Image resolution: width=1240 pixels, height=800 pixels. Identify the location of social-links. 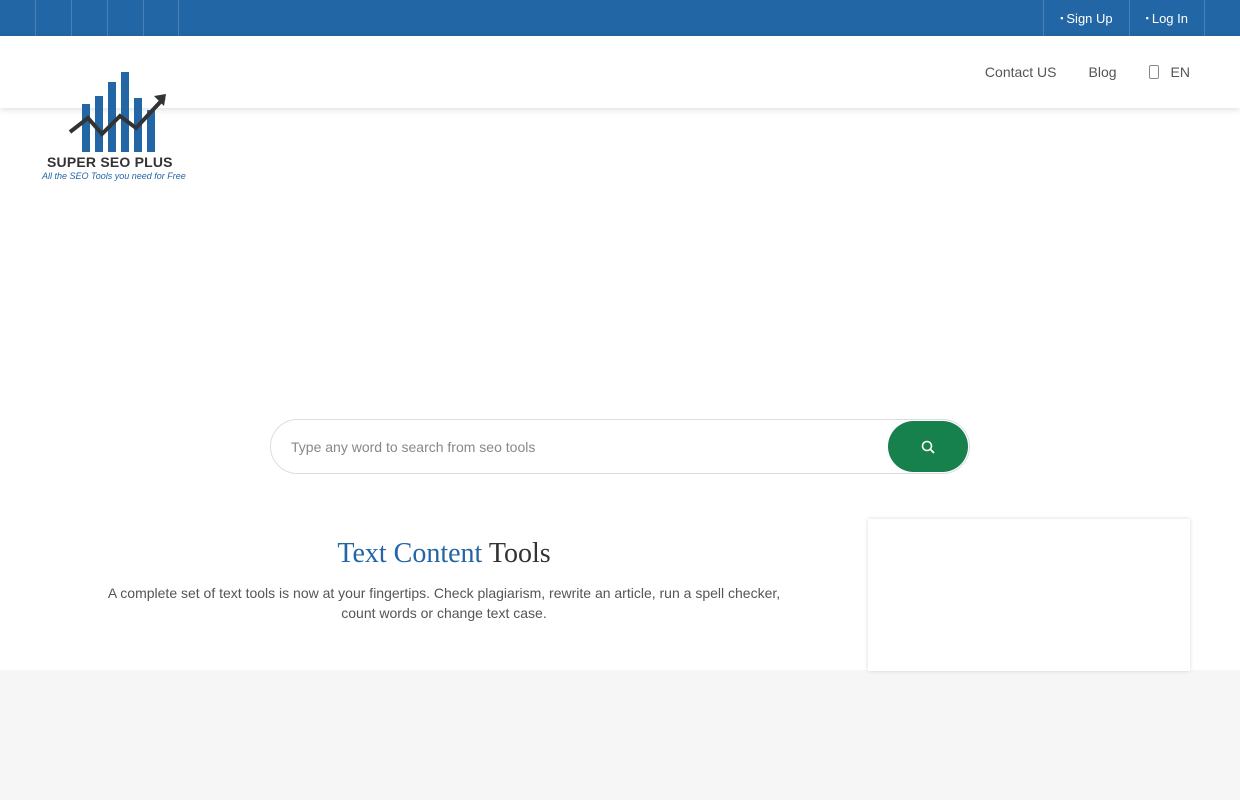
(107, 18).